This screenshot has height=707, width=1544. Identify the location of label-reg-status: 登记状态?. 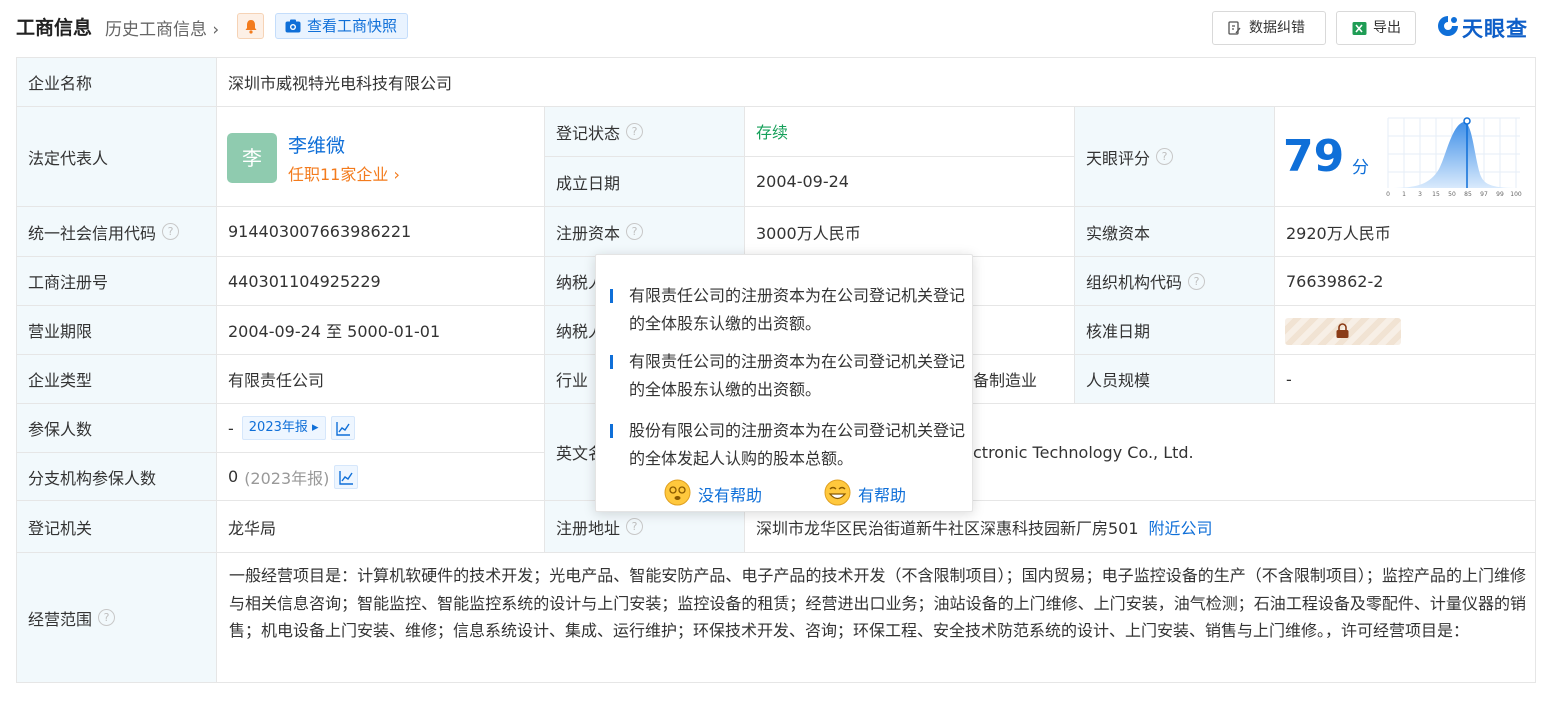
(645, 132).